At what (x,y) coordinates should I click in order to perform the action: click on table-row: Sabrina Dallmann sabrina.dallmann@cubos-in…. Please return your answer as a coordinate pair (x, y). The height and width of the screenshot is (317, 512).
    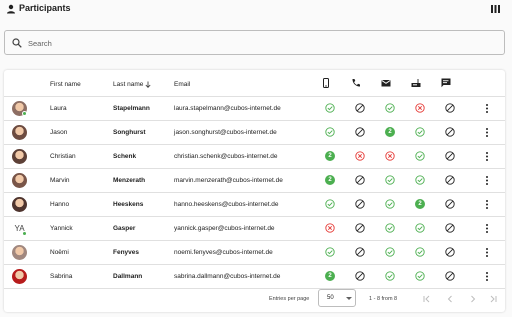
    Looking at the image, I should click on (254, 277).